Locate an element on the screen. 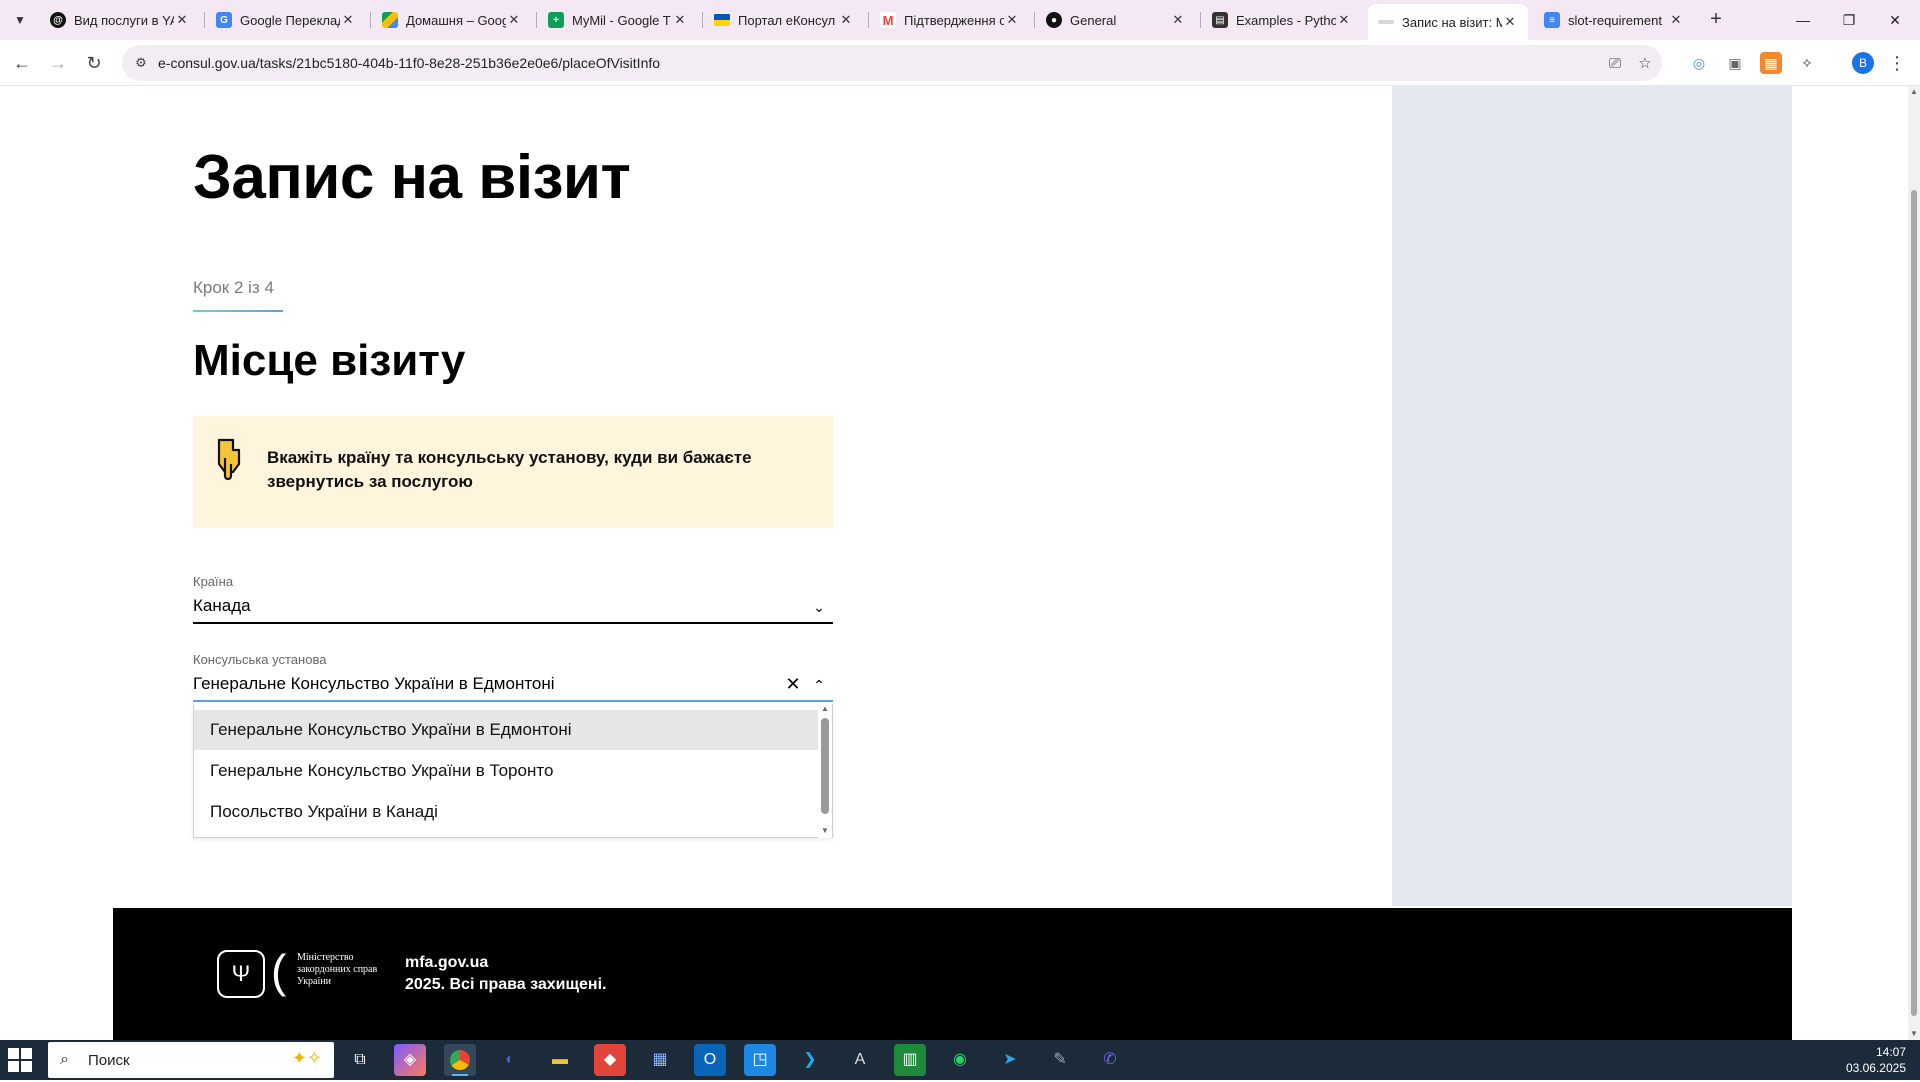 The height and width of the screenshot is (1082, 1920). dropdown-option: Посольство України в Канаді is located at coordinates (506, 812).